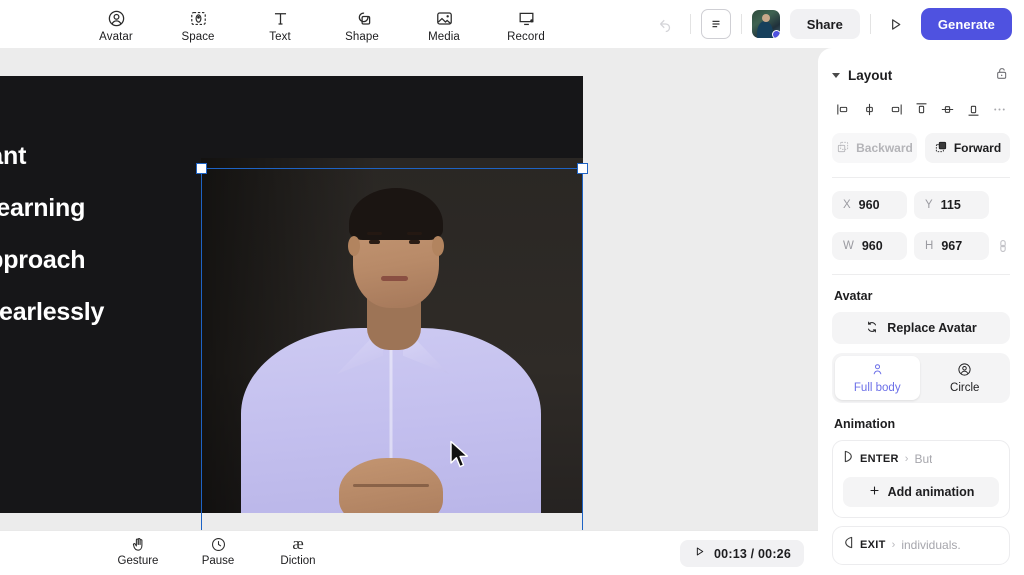  I want to click on h-value: 967, so click(952, 246).